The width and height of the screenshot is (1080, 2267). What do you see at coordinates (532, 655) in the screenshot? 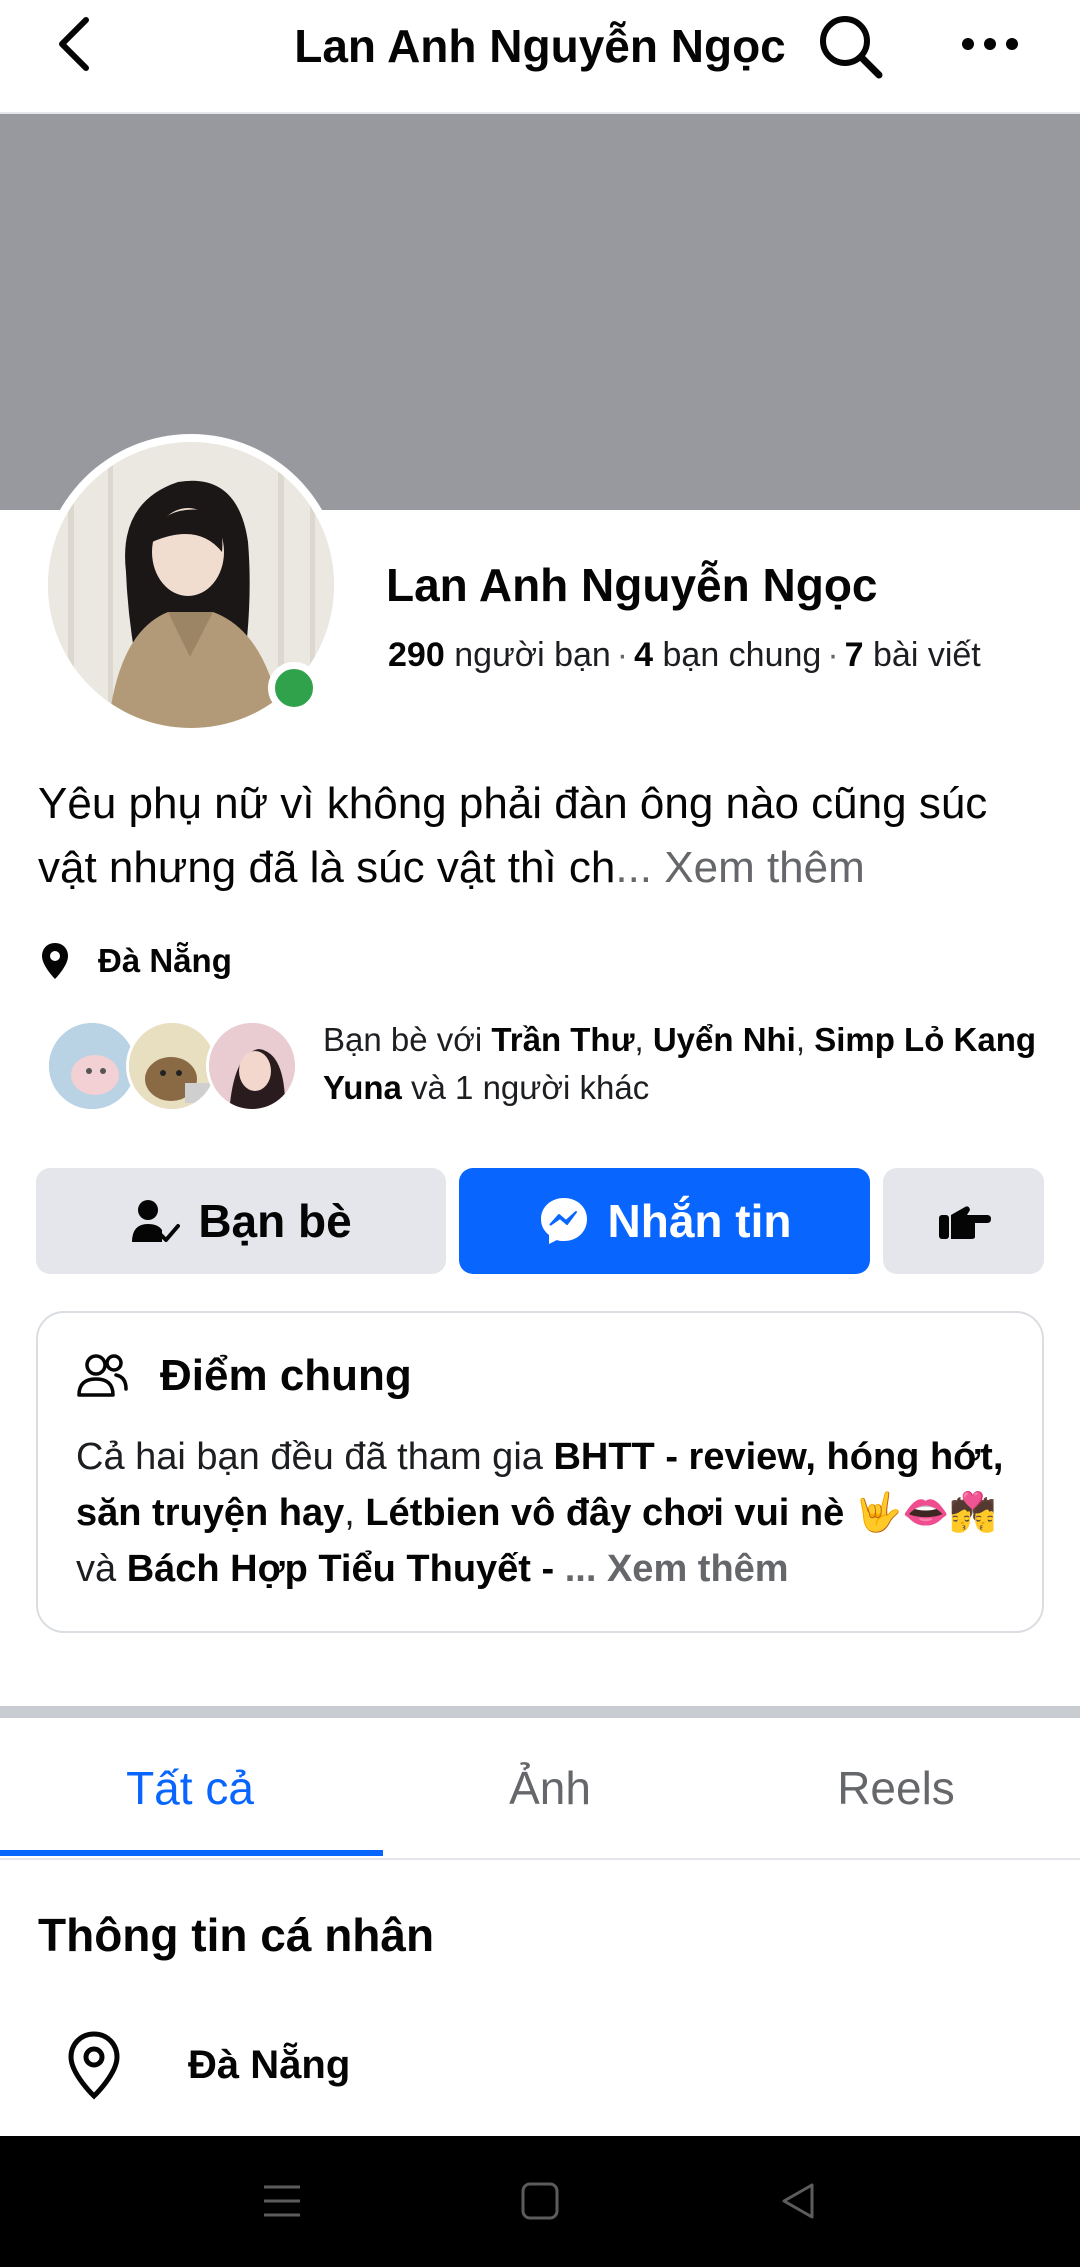
I see `friends-label: người bạn` at bounding box center [532, 655].